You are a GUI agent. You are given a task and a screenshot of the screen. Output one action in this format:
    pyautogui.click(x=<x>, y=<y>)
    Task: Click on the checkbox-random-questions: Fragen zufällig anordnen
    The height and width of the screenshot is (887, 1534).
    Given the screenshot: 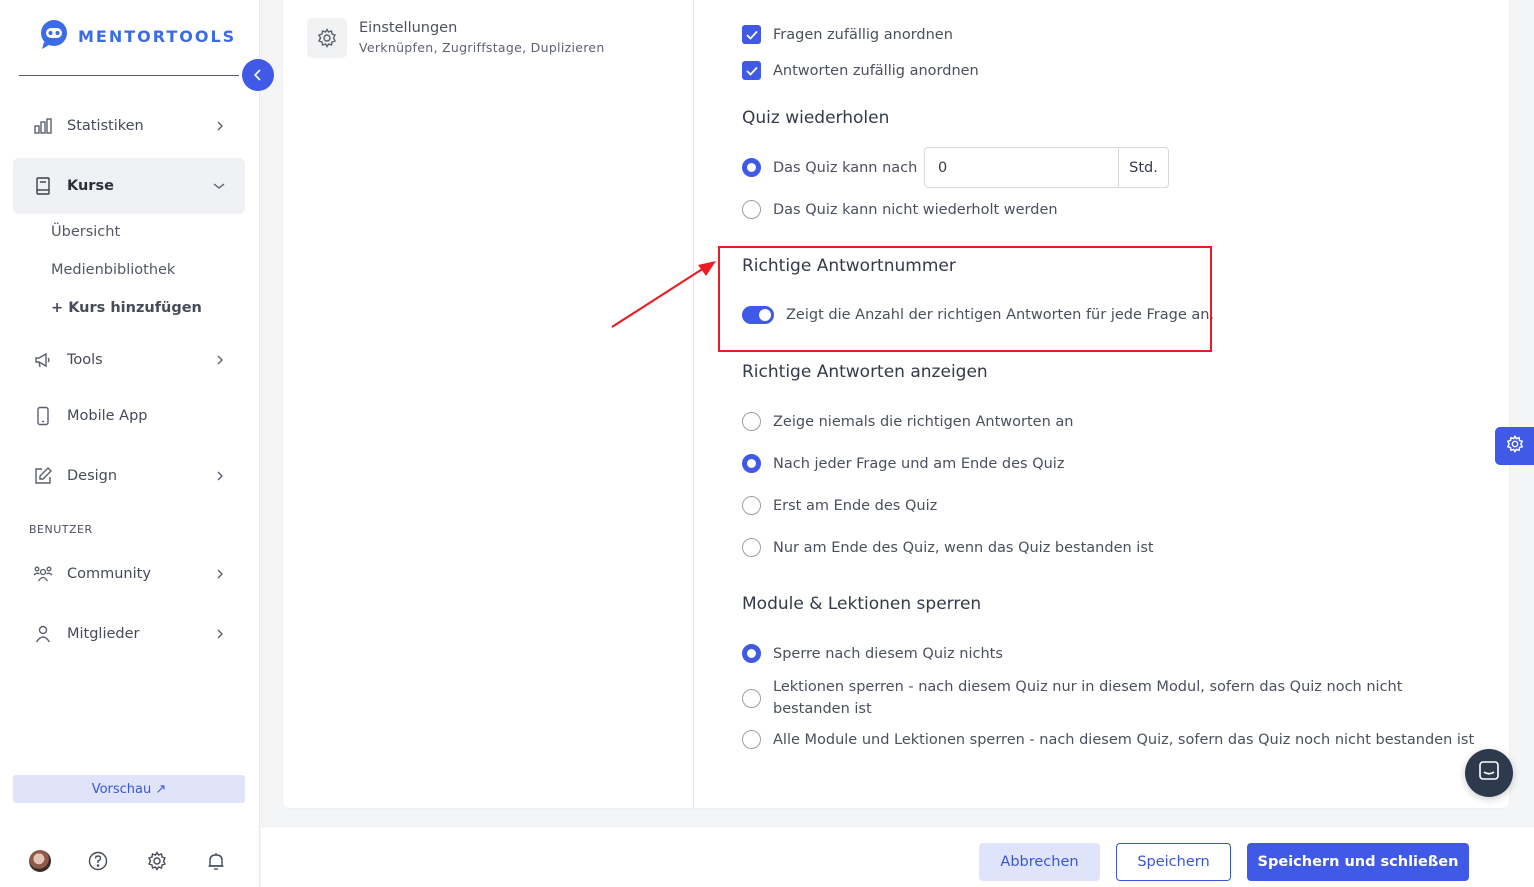 What is the action you would take?
    pyautogui.click(x=847, y=34)
    